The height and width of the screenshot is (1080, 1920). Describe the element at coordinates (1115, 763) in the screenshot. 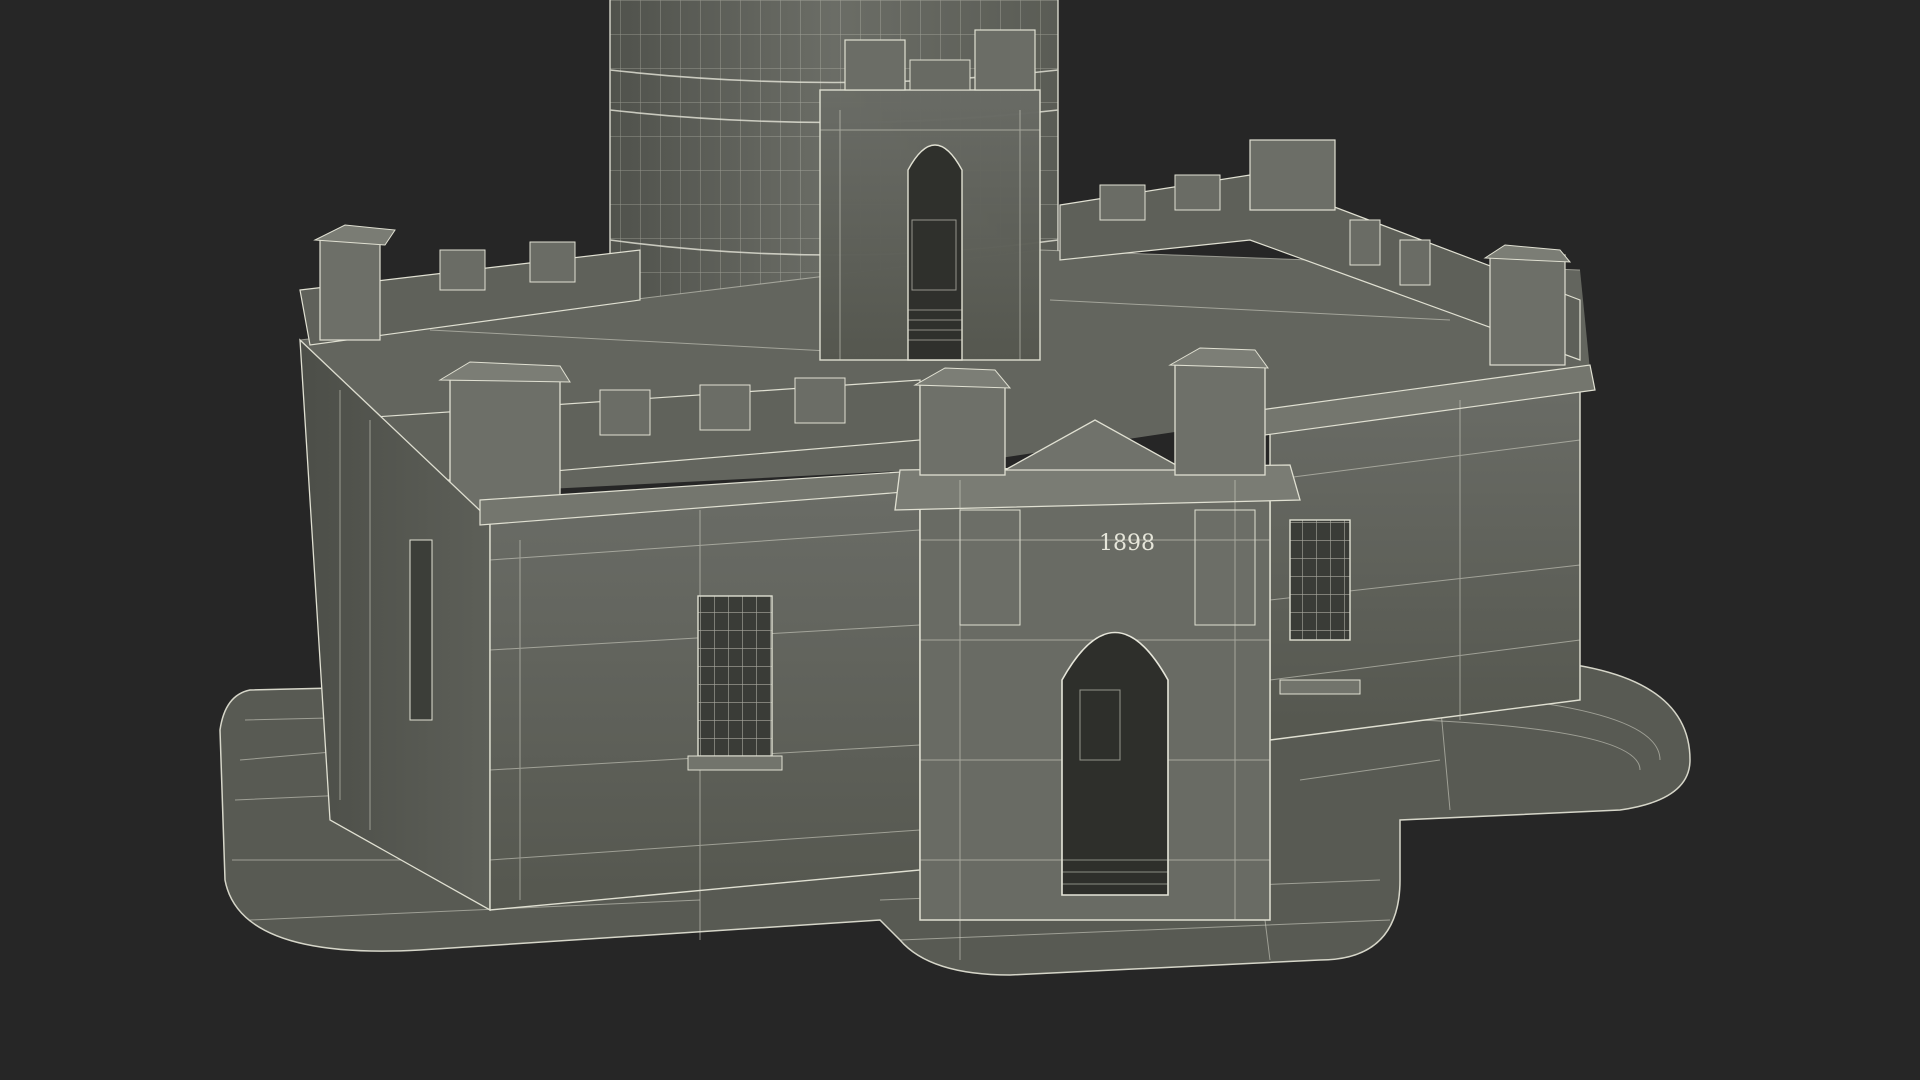

I see `entrance-arch` at that location.